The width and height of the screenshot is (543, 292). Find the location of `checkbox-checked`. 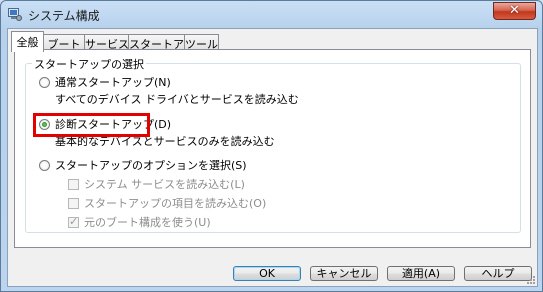

checkbox-checked is located at coordinates (73, 222).